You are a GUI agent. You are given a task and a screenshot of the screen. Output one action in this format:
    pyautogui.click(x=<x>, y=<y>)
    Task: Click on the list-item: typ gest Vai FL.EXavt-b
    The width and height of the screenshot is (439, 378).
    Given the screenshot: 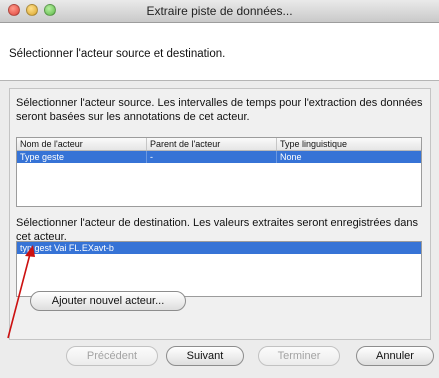 What is the action you would take?
    pyautogui.click(x=219, y=248)
    